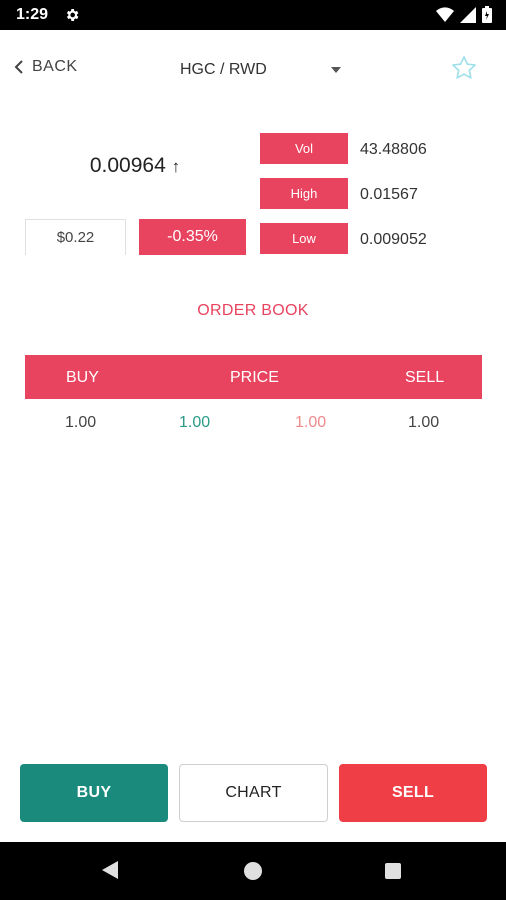 This screenshot has height=900, width=506. I want to click on pair-selector: HGC / RWD, so click(262, 70).